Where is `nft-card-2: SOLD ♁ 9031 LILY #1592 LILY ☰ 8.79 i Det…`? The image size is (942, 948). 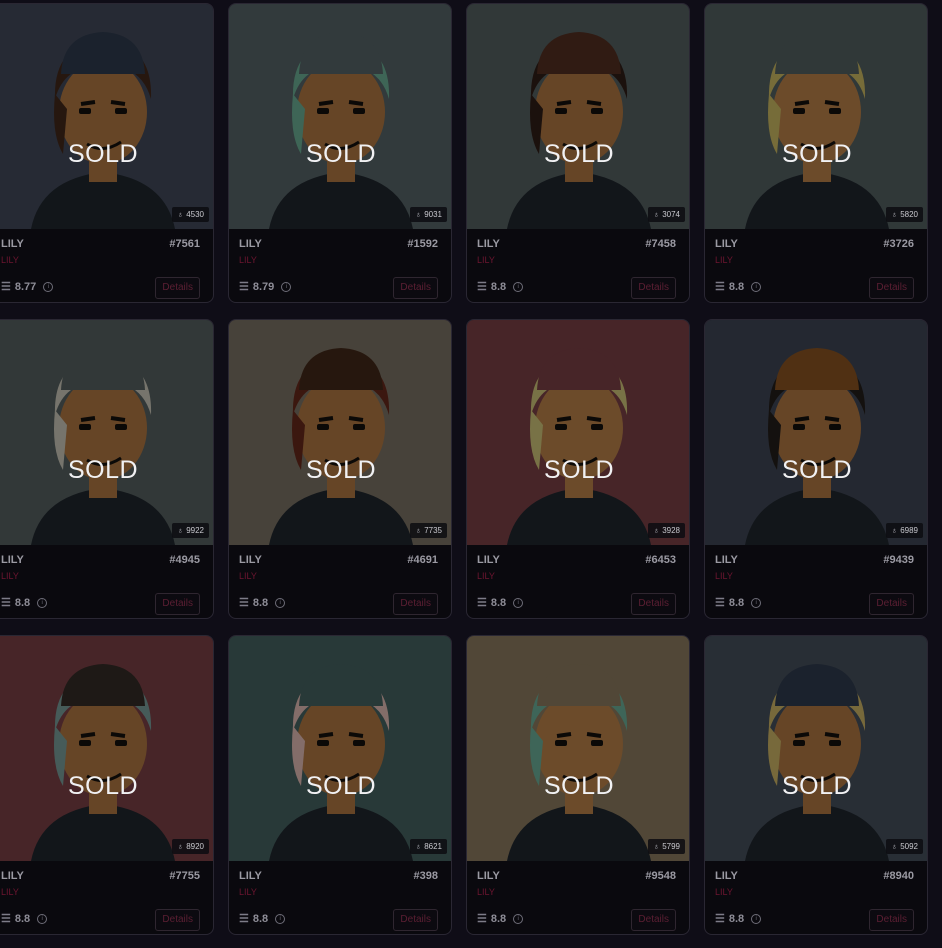 nft-card-2: SOLD ♁ 9031 LILY #1592 LILY ☰ 8.79 i Det… is located at coordinates (340, 153).